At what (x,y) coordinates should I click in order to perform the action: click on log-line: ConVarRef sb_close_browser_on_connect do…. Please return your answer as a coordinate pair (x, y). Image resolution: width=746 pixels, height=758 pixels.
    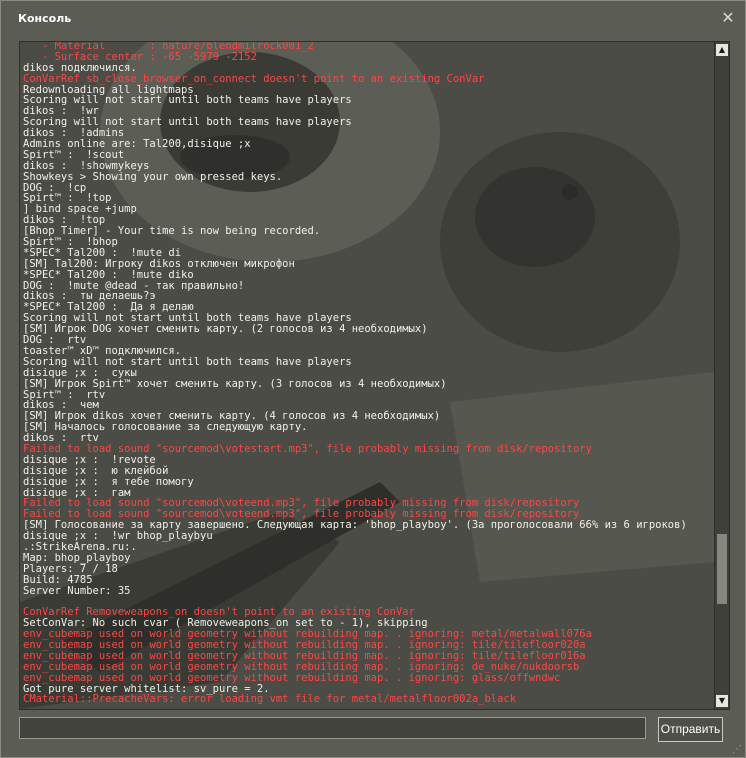
    Looking at the image, I should click on (254, 78).